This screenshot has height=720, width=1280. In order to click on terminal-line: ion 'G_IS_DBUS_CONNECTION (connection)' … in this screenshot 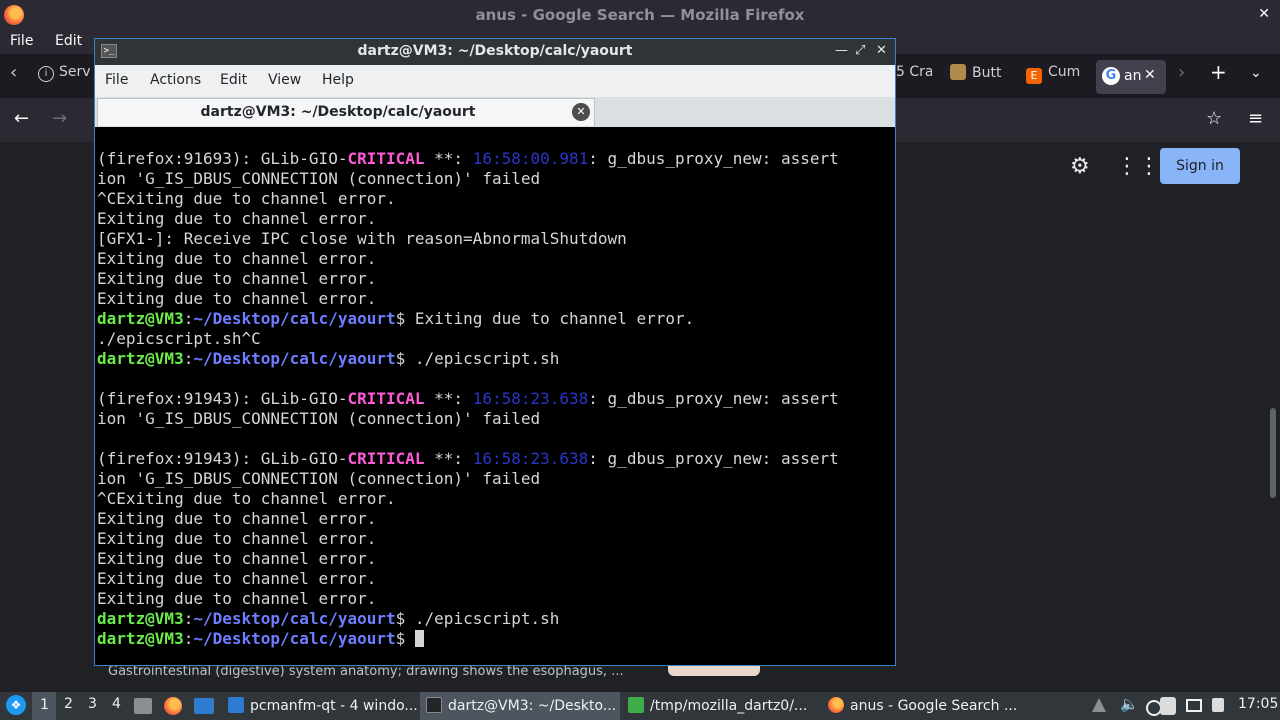, I will do `click(319, 178)`.